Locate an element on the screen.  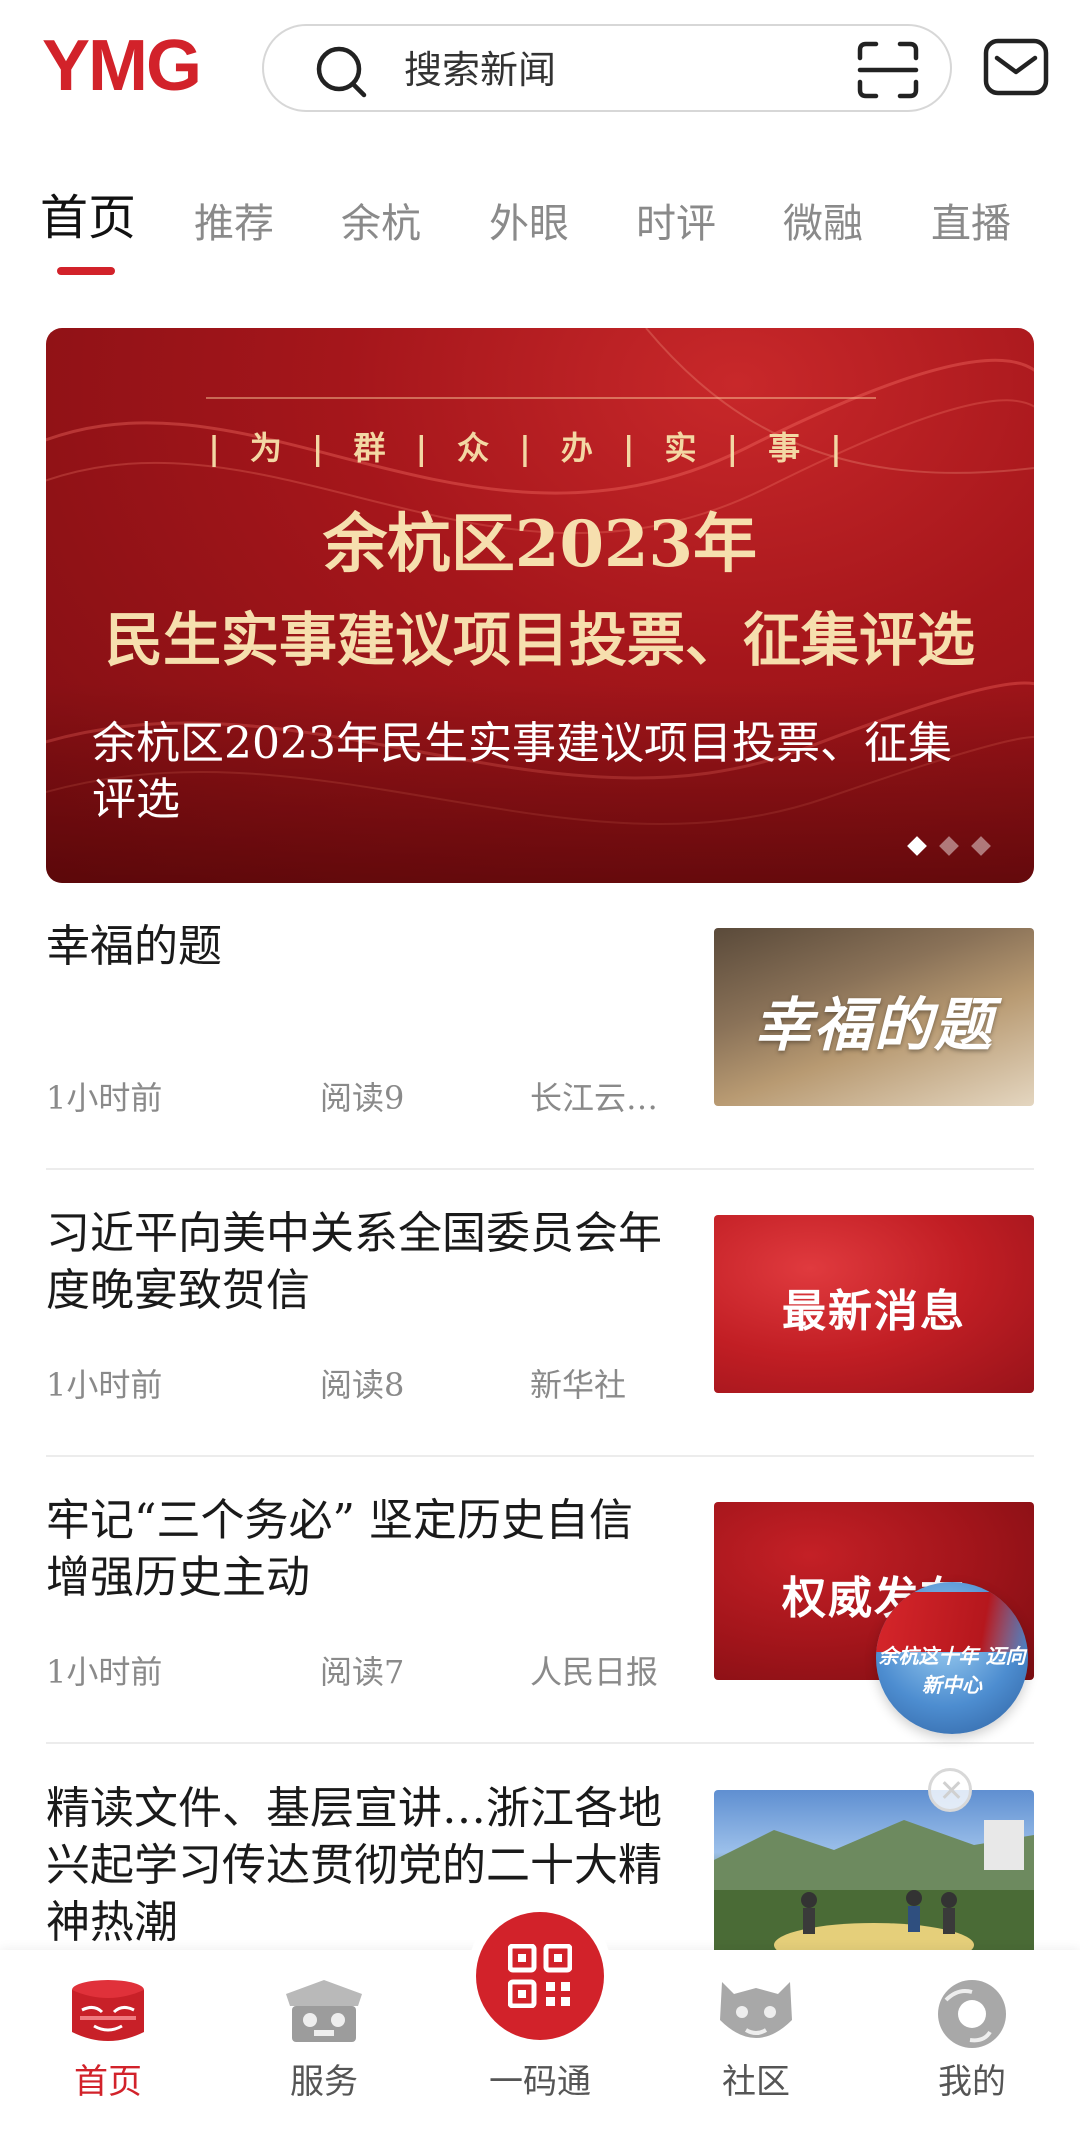
tab-home: 首页 is located at coordinates (88, 218).